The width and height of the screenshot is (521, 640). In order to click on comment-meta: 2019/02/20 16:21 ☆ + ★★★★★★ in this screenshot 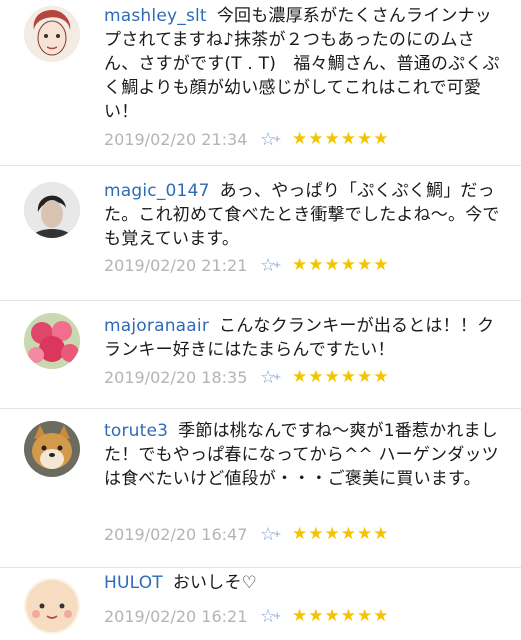, I will do `click(246, 616)`.